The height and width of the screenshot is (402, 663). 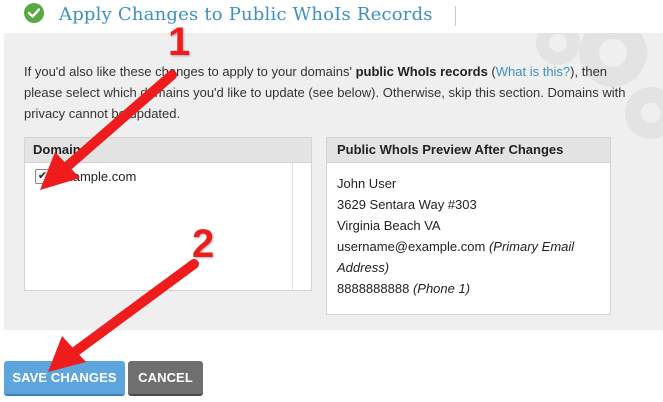 What do you see at coordinates (441, 288) in the screenshot?
I see `preview-phone-note: (Phone 1)` at bounding box center [441, 288].